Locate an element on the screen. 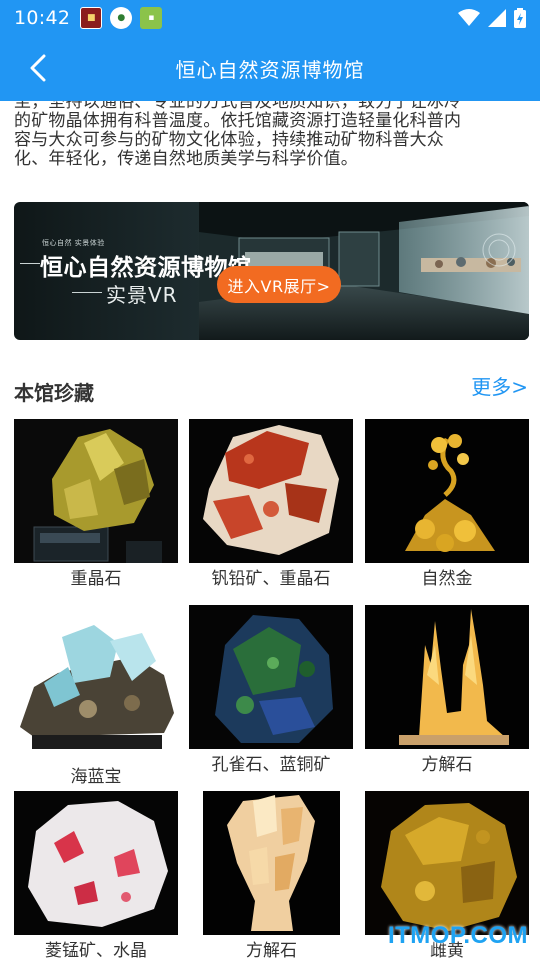  status-bar: 10:42 ■ ● ▪ is located at coordinates (270, 18).